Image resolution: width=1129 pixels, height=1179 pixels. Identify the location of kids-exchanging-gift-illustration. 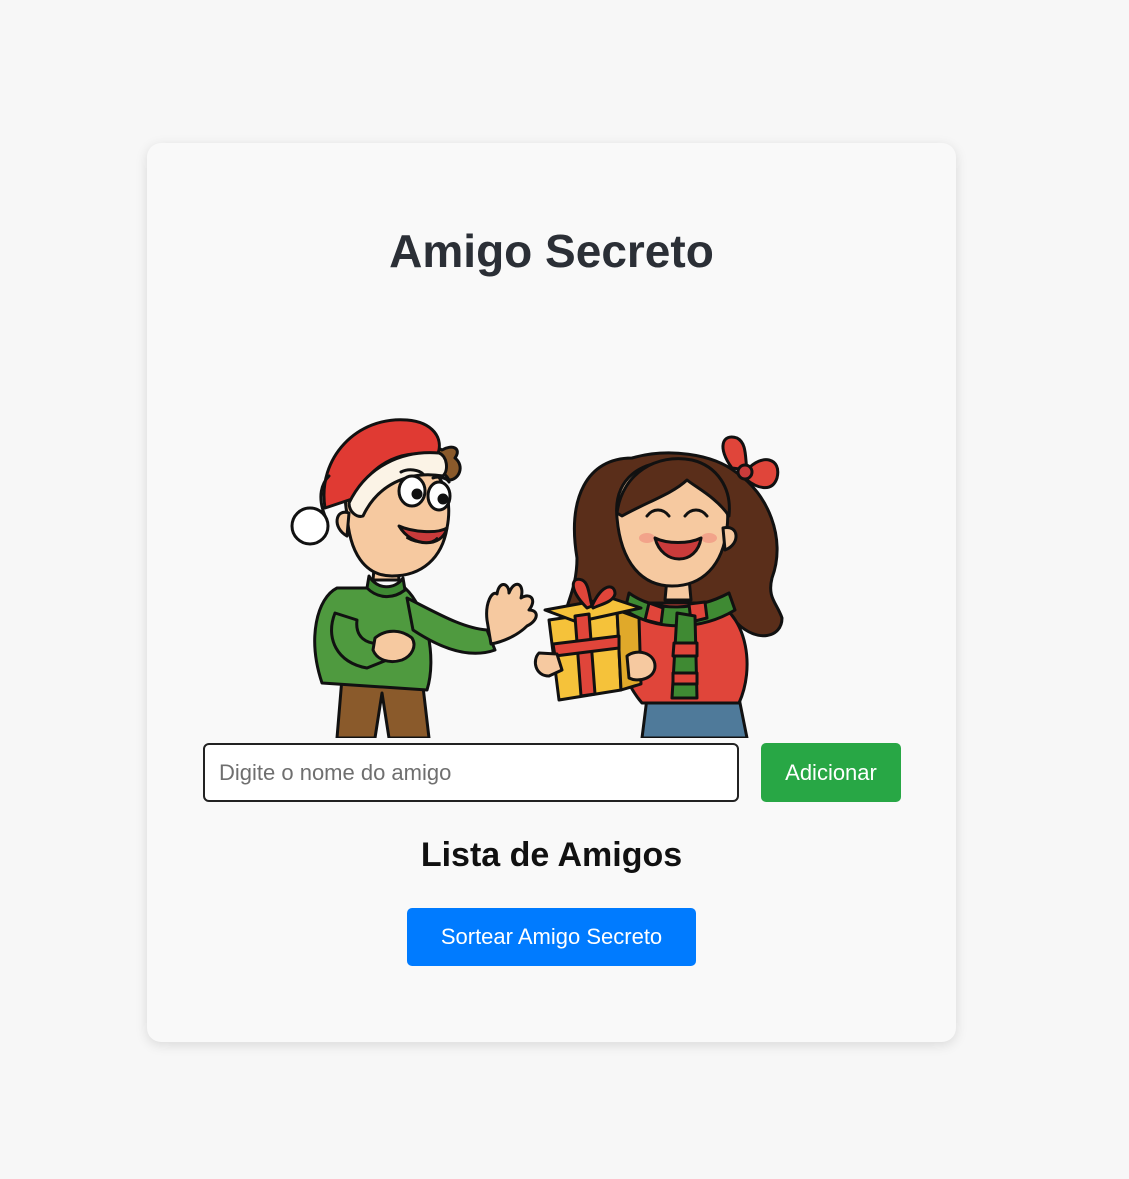
(537, 578).